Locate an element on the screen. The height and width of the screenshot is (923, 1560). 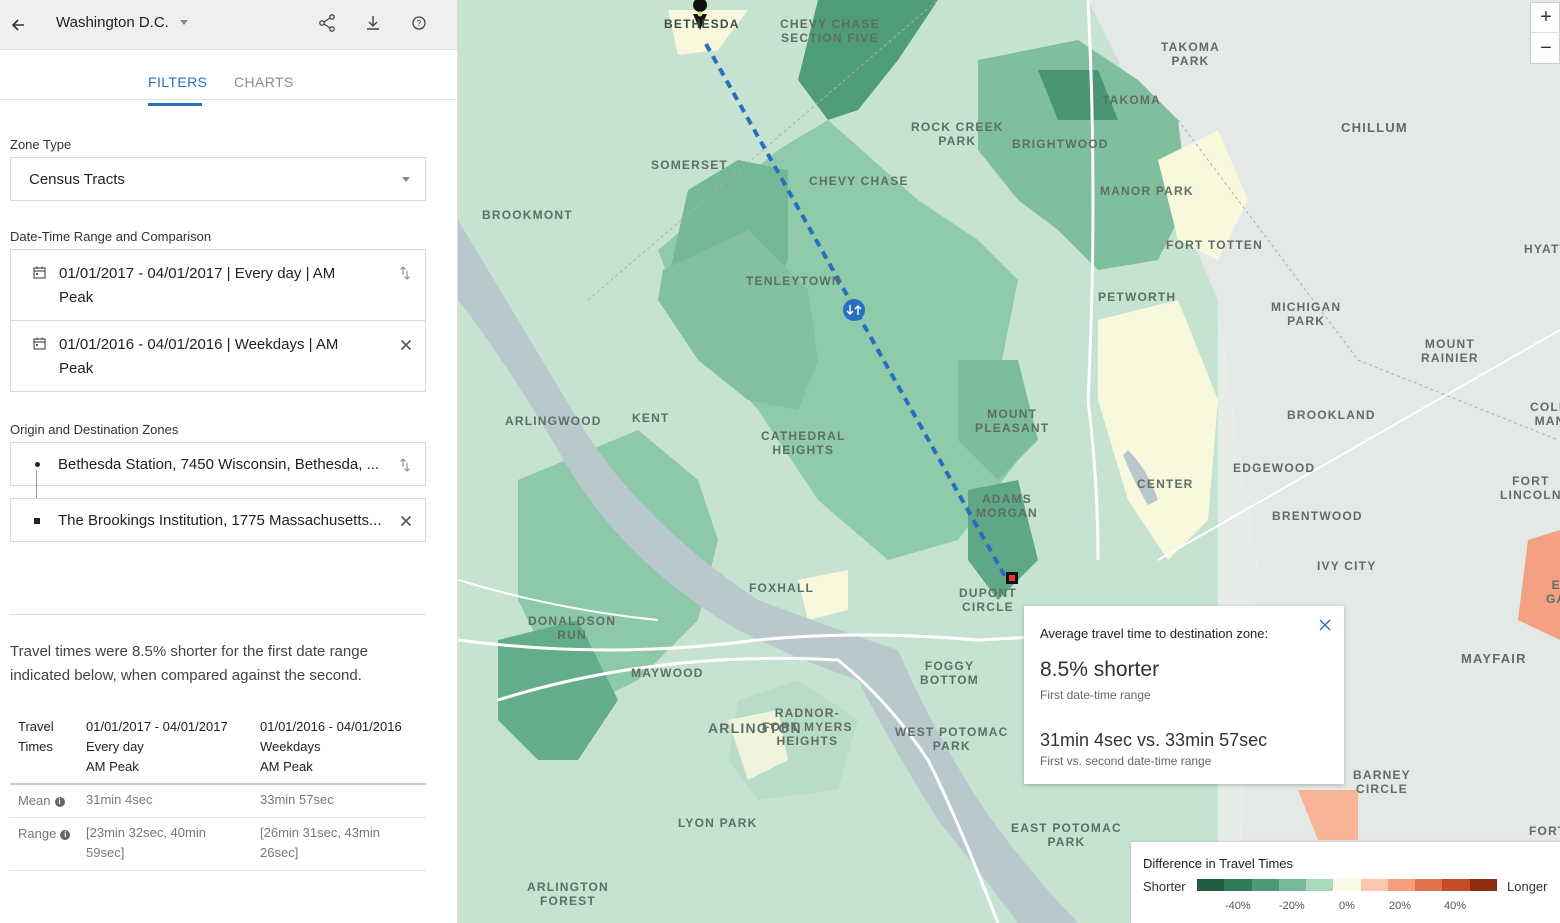
download-icon is located at coordinates (373, 23).